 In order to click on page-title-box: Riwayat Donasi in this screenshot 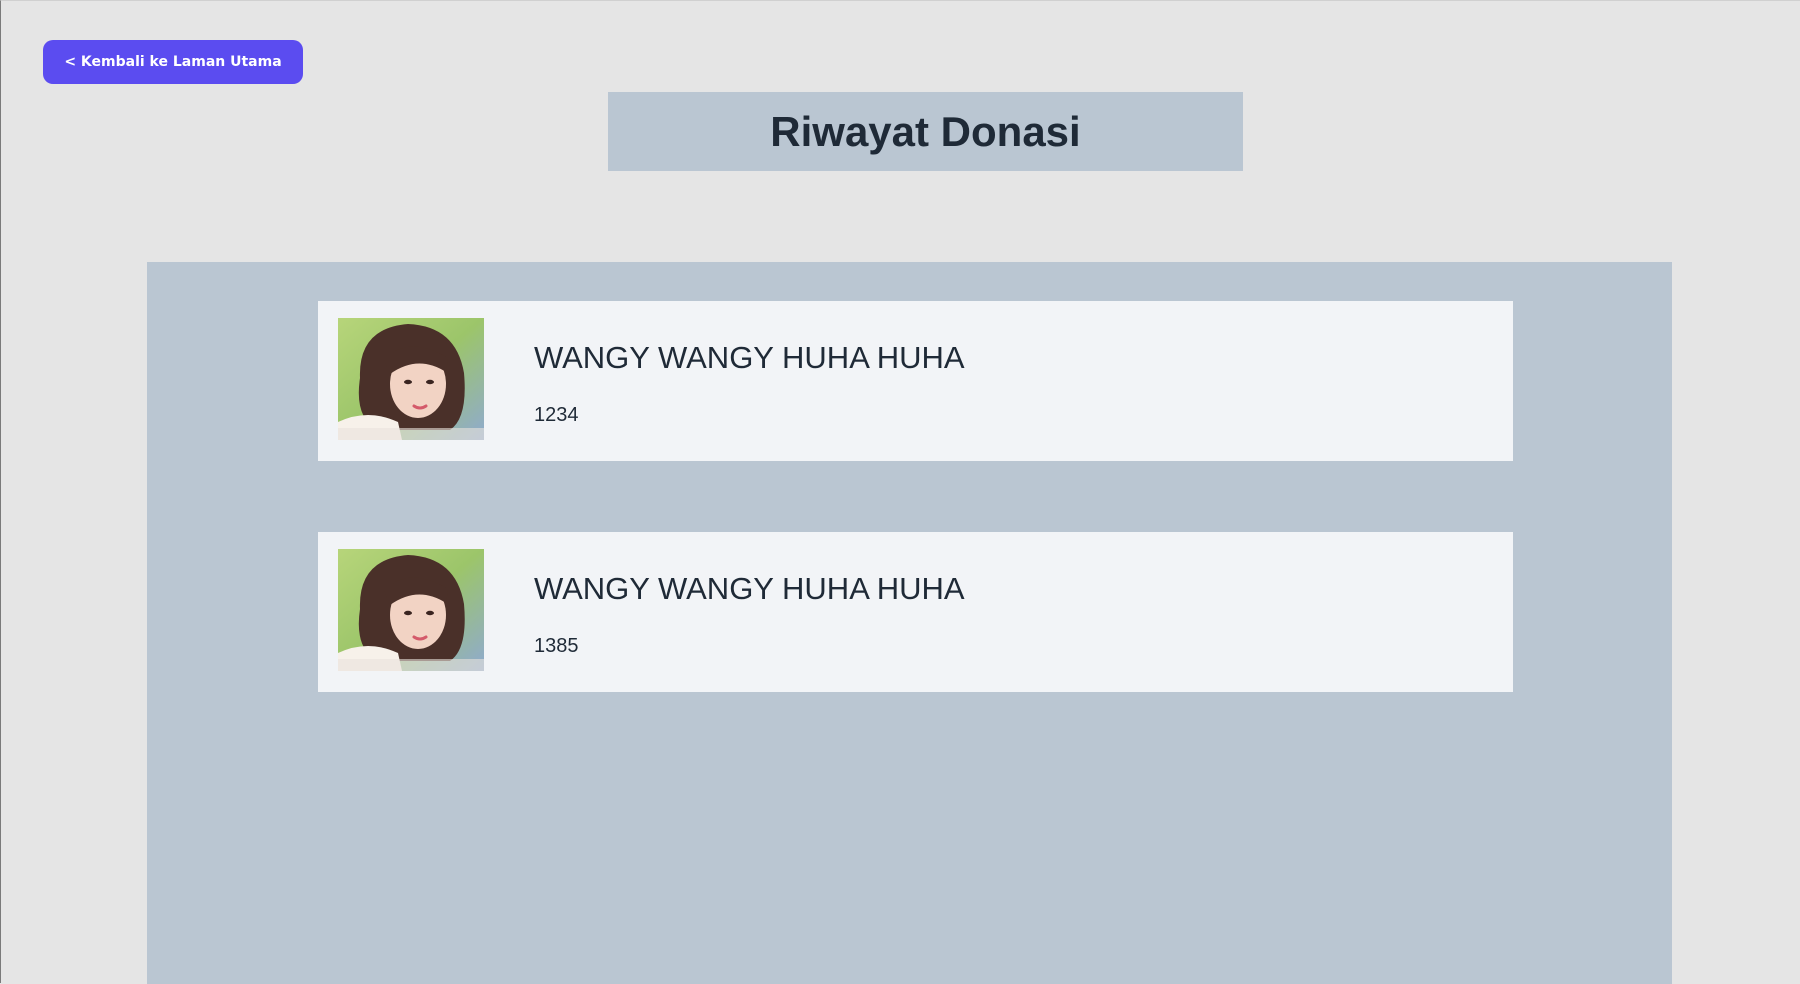, I will do `click(925, 131)`.